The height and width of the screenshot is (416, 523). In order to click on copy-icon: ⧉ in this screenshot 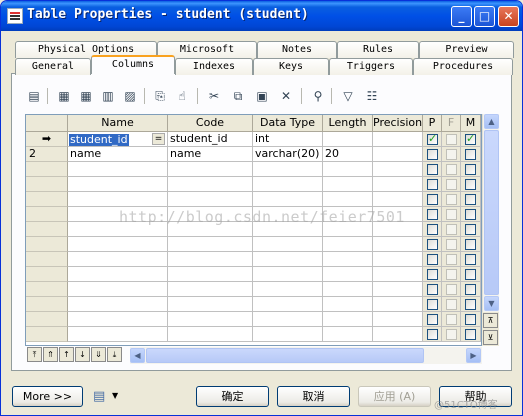, I will do `click(238, 96)`.